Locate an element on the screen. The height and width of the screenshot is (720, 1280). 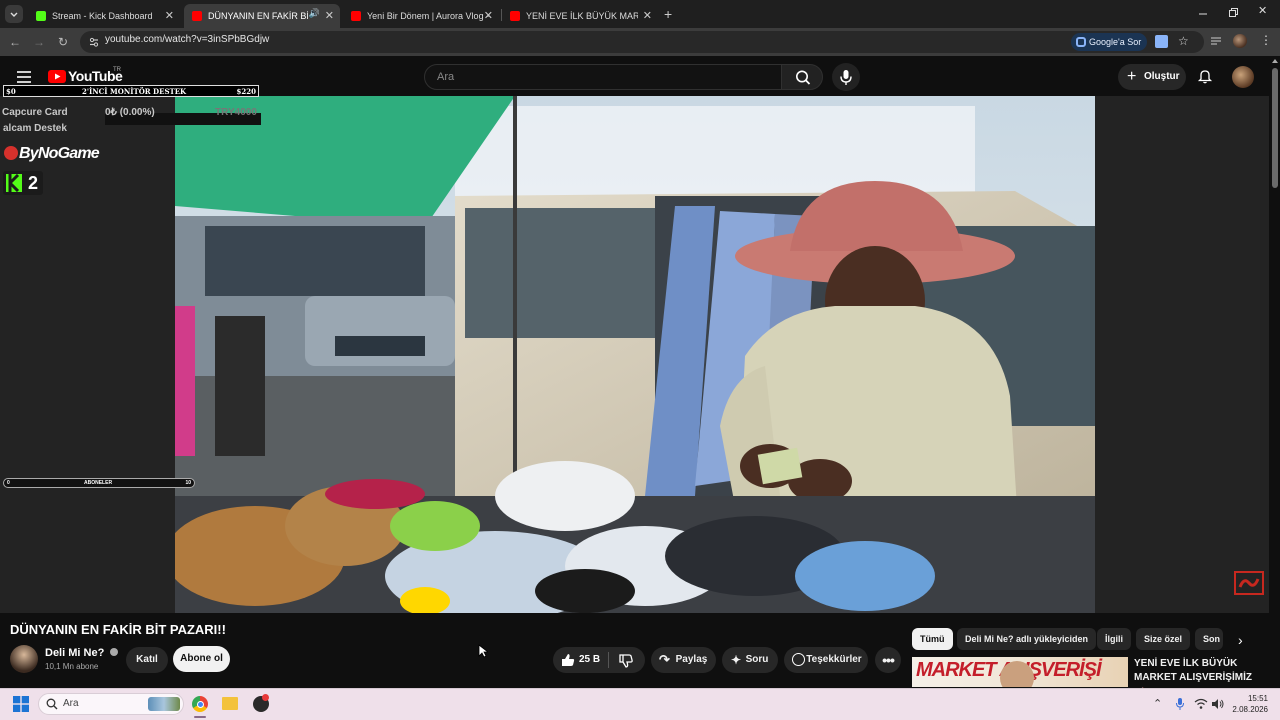
minimize-icon is located at coordinates (1203, 13).